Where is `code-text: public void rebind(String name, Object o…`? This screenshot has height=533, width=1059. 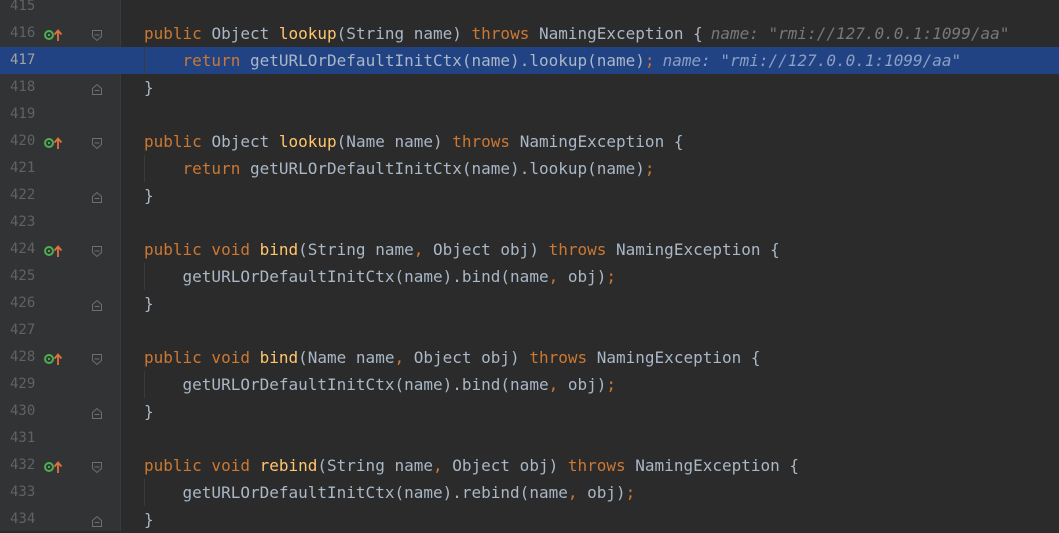 code-text: public void rebind(String name, Object o… is located at coordinates (471, 465).